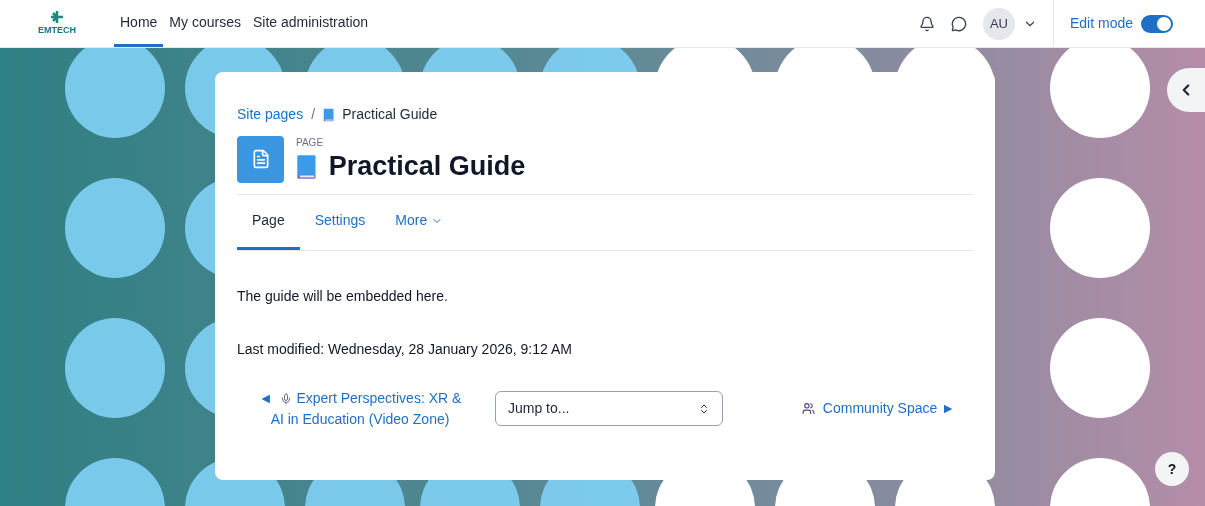 The height and width of the screenshot is (506, 1205). I want to click on last-modified-text: Last modified: Wednesday, 28 January 2026, 9:12 AM, so click(405, 349).